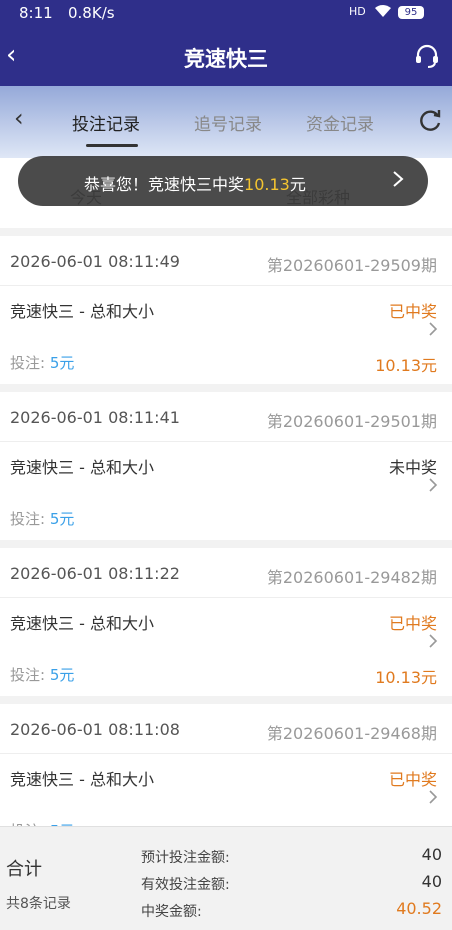  I want to click on toast-prefix: 恭喜您！竞速快三中奖, so click(164, 184).